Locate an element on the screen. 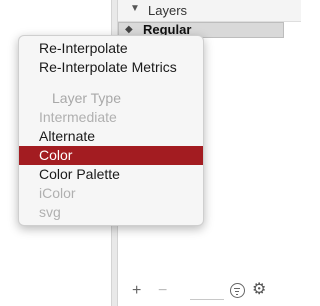 The width and height of the screenshot is (320, 306). add-layer-button: + is located at coordinates (136, 291).